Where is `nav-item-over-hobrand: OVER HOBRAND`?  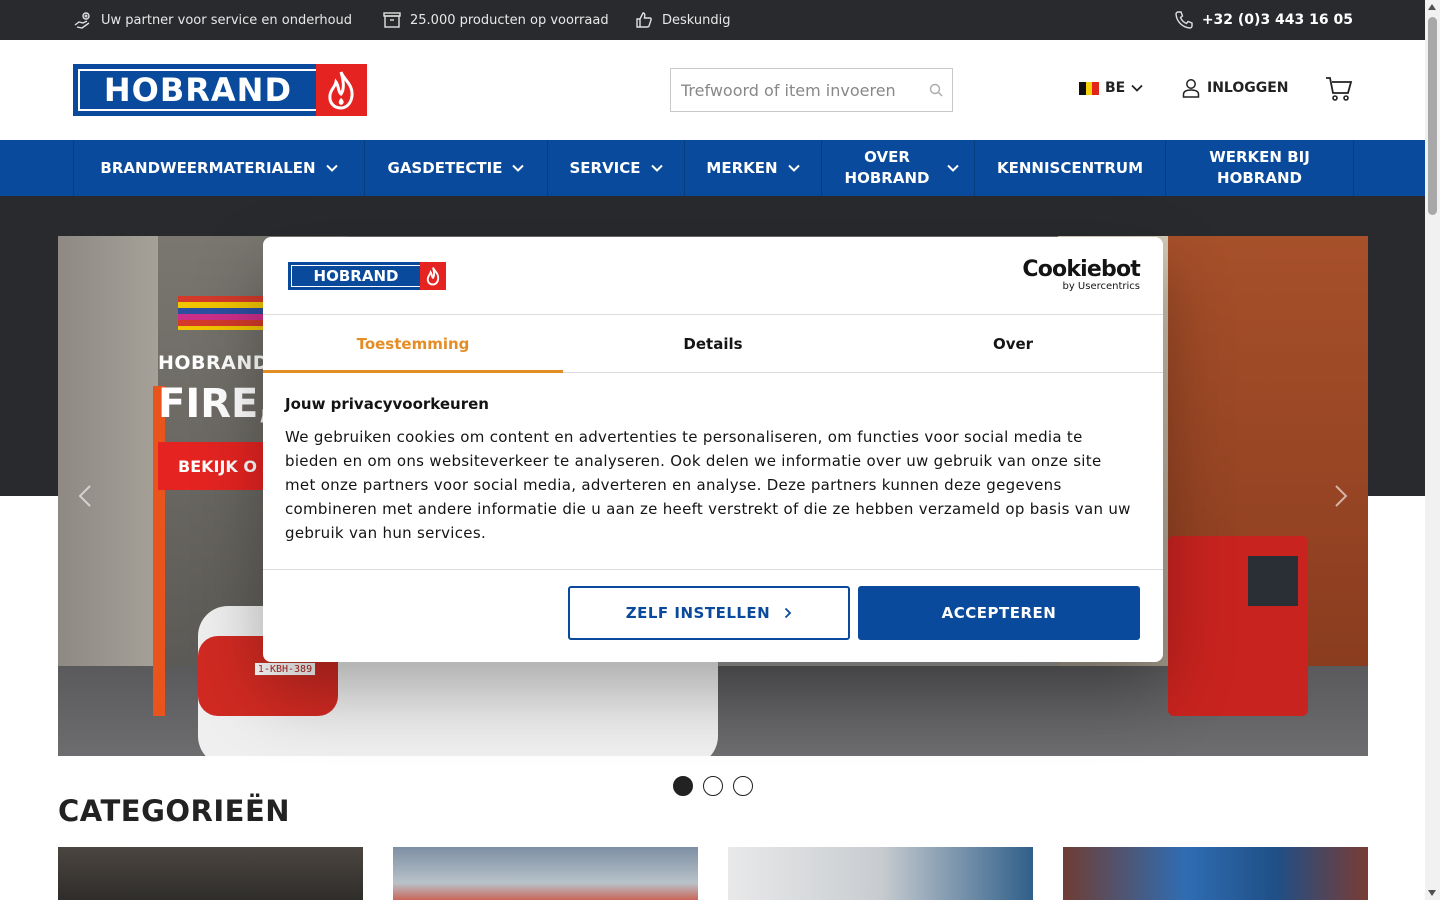 nav-item-over-hobrand: OVER HOBRAND is located at coordinates (898, 168).